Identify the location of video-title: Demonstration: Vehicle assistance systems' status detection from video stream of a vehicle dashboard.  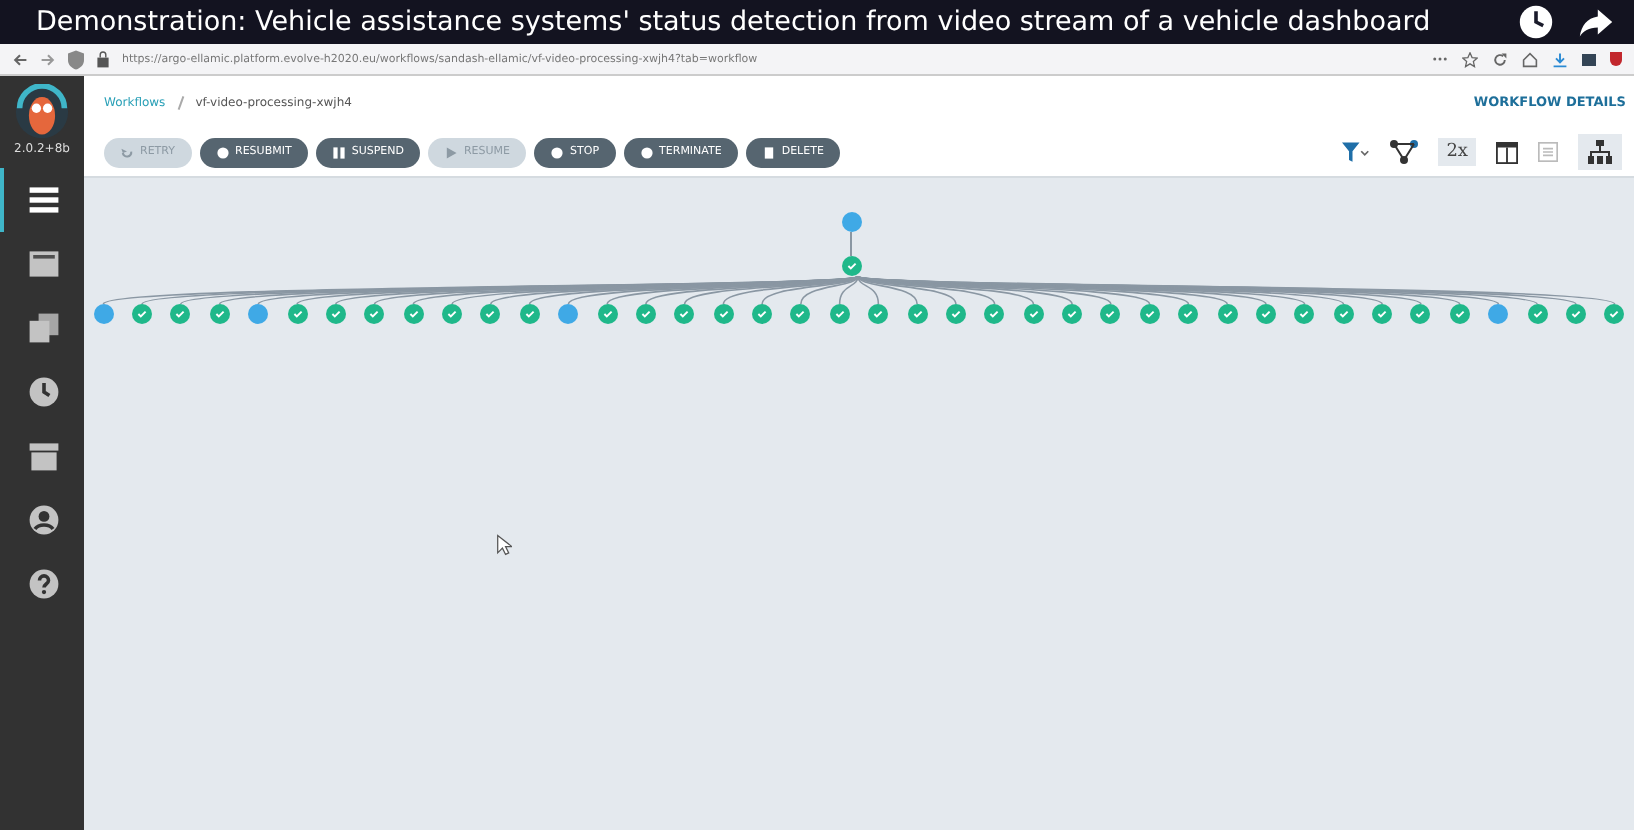
(734, 22).